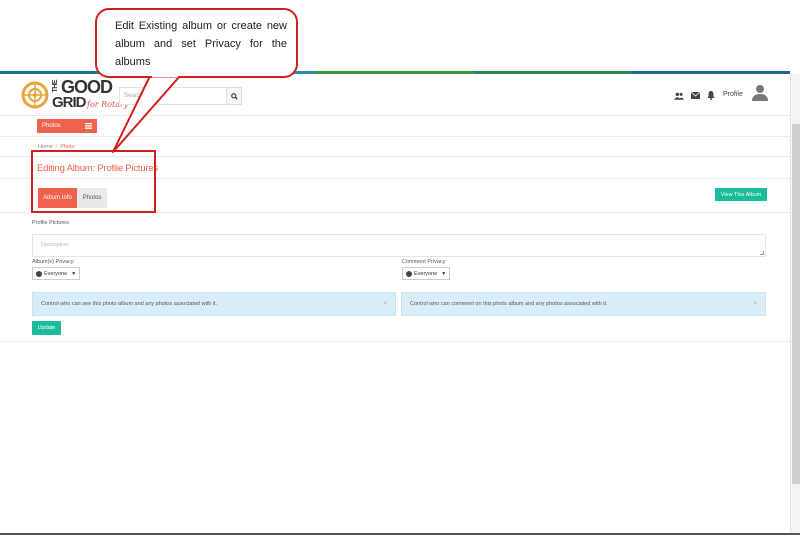 The width and height of the screenshot is (800, 540). I want to click on avatar, so click(760, 92).